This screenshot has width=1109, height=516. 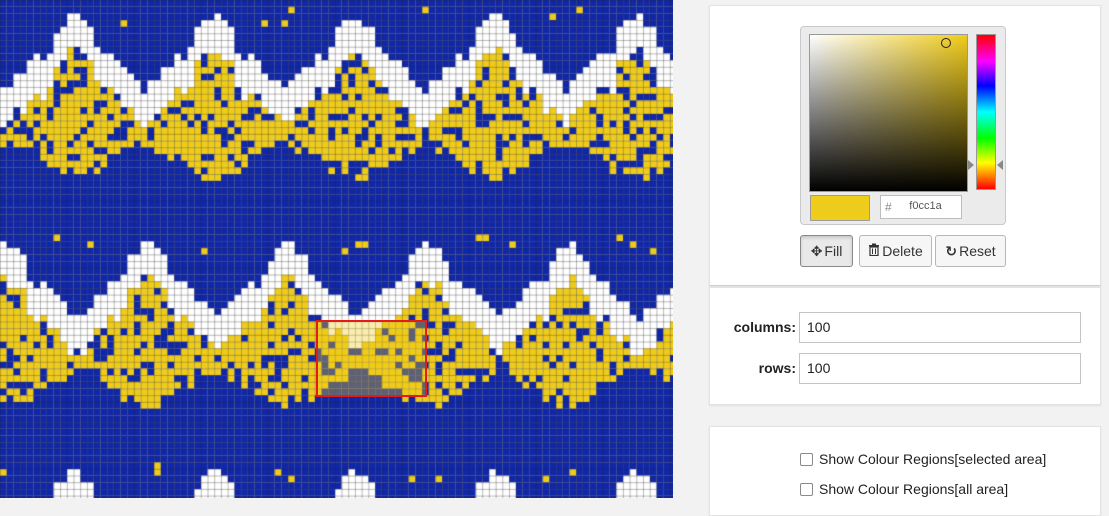 What do you see at coordinates (777, 368) in the screenshot?
I see `rows-label: rows:` at bounding box center [777, 368].